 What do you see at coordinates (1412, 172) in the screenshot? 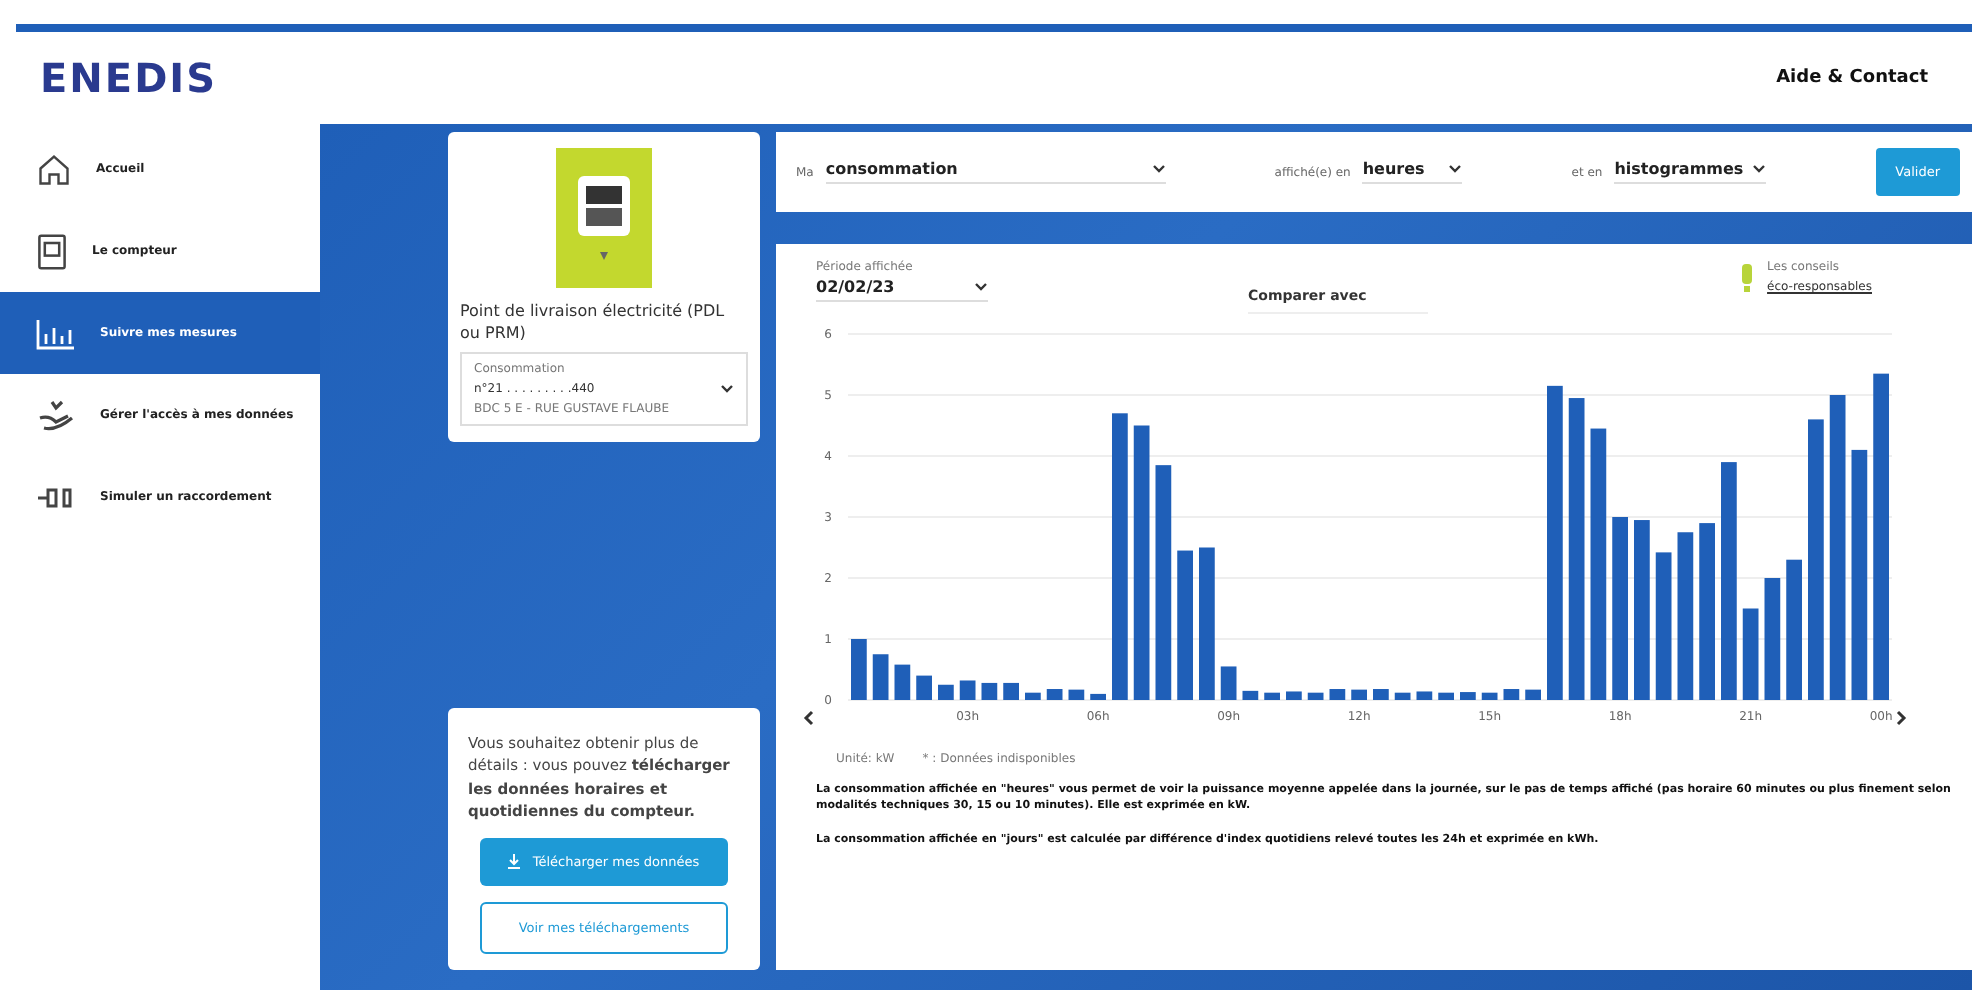
I see `unit-dropdown: heures` at bounding box center [1412, 172].